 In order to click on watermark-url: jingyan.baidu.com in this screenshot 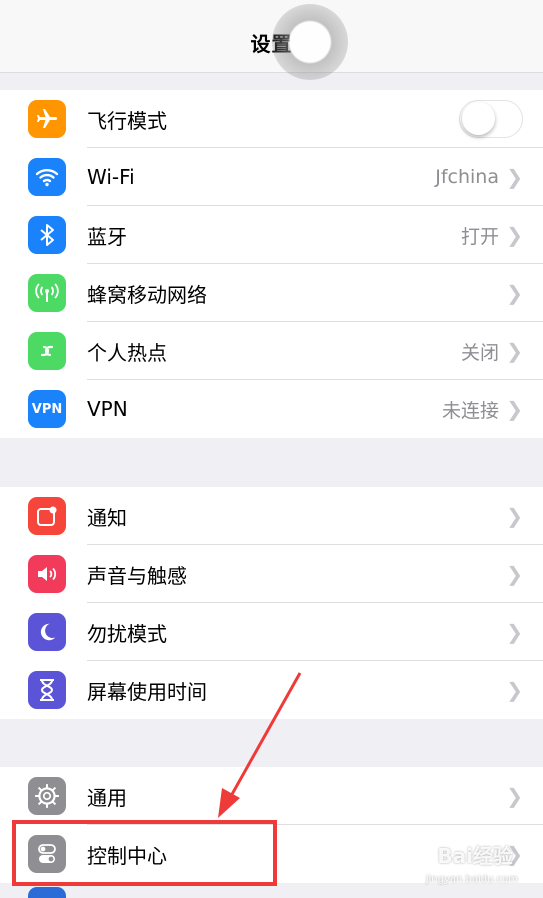, I will do `click(471, 879)`.